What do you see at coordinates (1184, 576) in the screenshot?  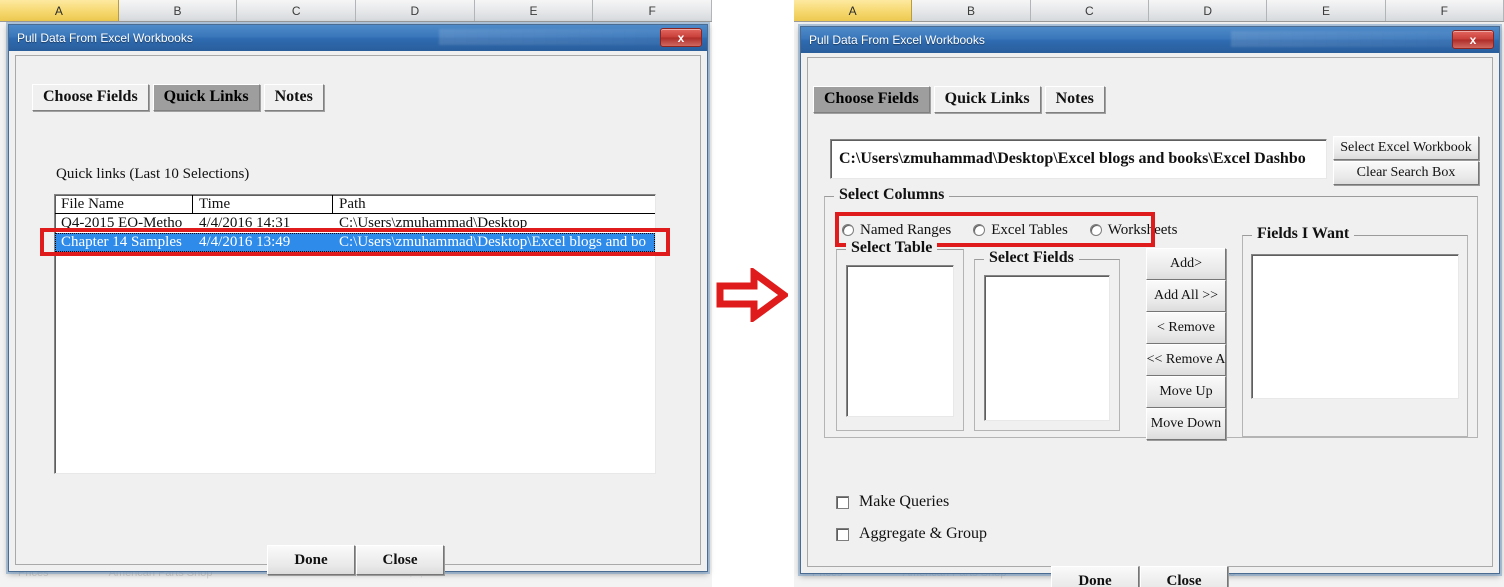 I see `close-button-right: Close` at bounding box center [1184, 576].